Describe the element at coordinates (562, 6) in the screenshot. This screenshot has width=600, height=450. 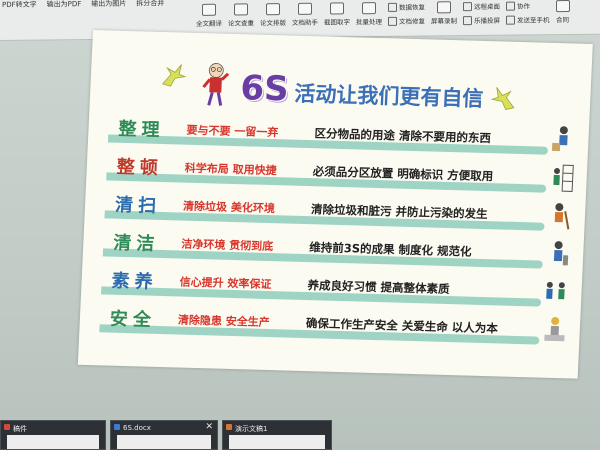
I see `contract-icon` at that location.